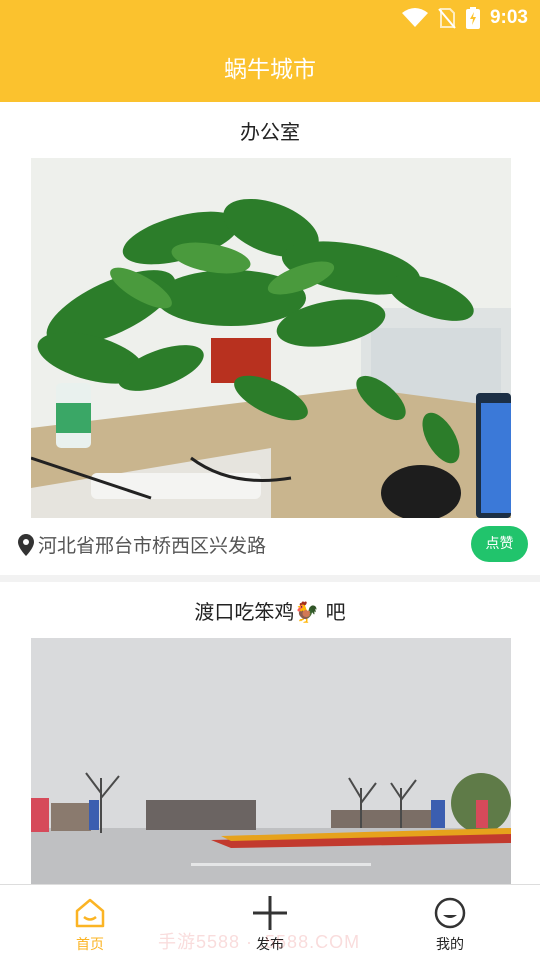  Describe the element at coordinates (26, 544) in the screenshot. I see `location-pin-icon` at that location.